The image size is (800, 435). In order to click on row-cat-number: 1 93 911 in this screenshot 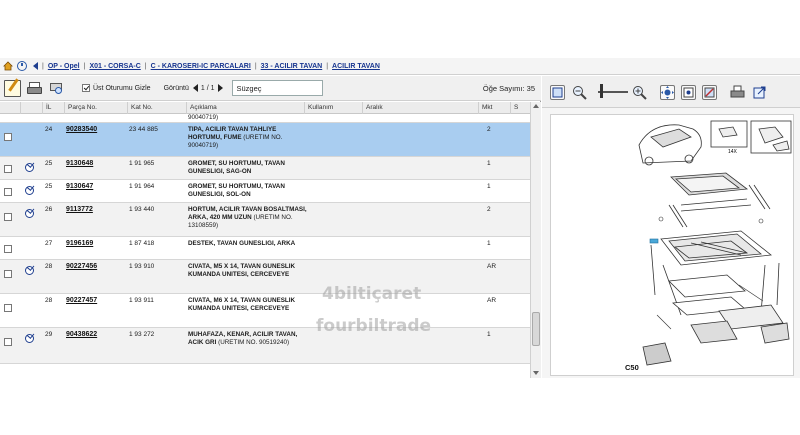, I will do `click(141, 300)`.